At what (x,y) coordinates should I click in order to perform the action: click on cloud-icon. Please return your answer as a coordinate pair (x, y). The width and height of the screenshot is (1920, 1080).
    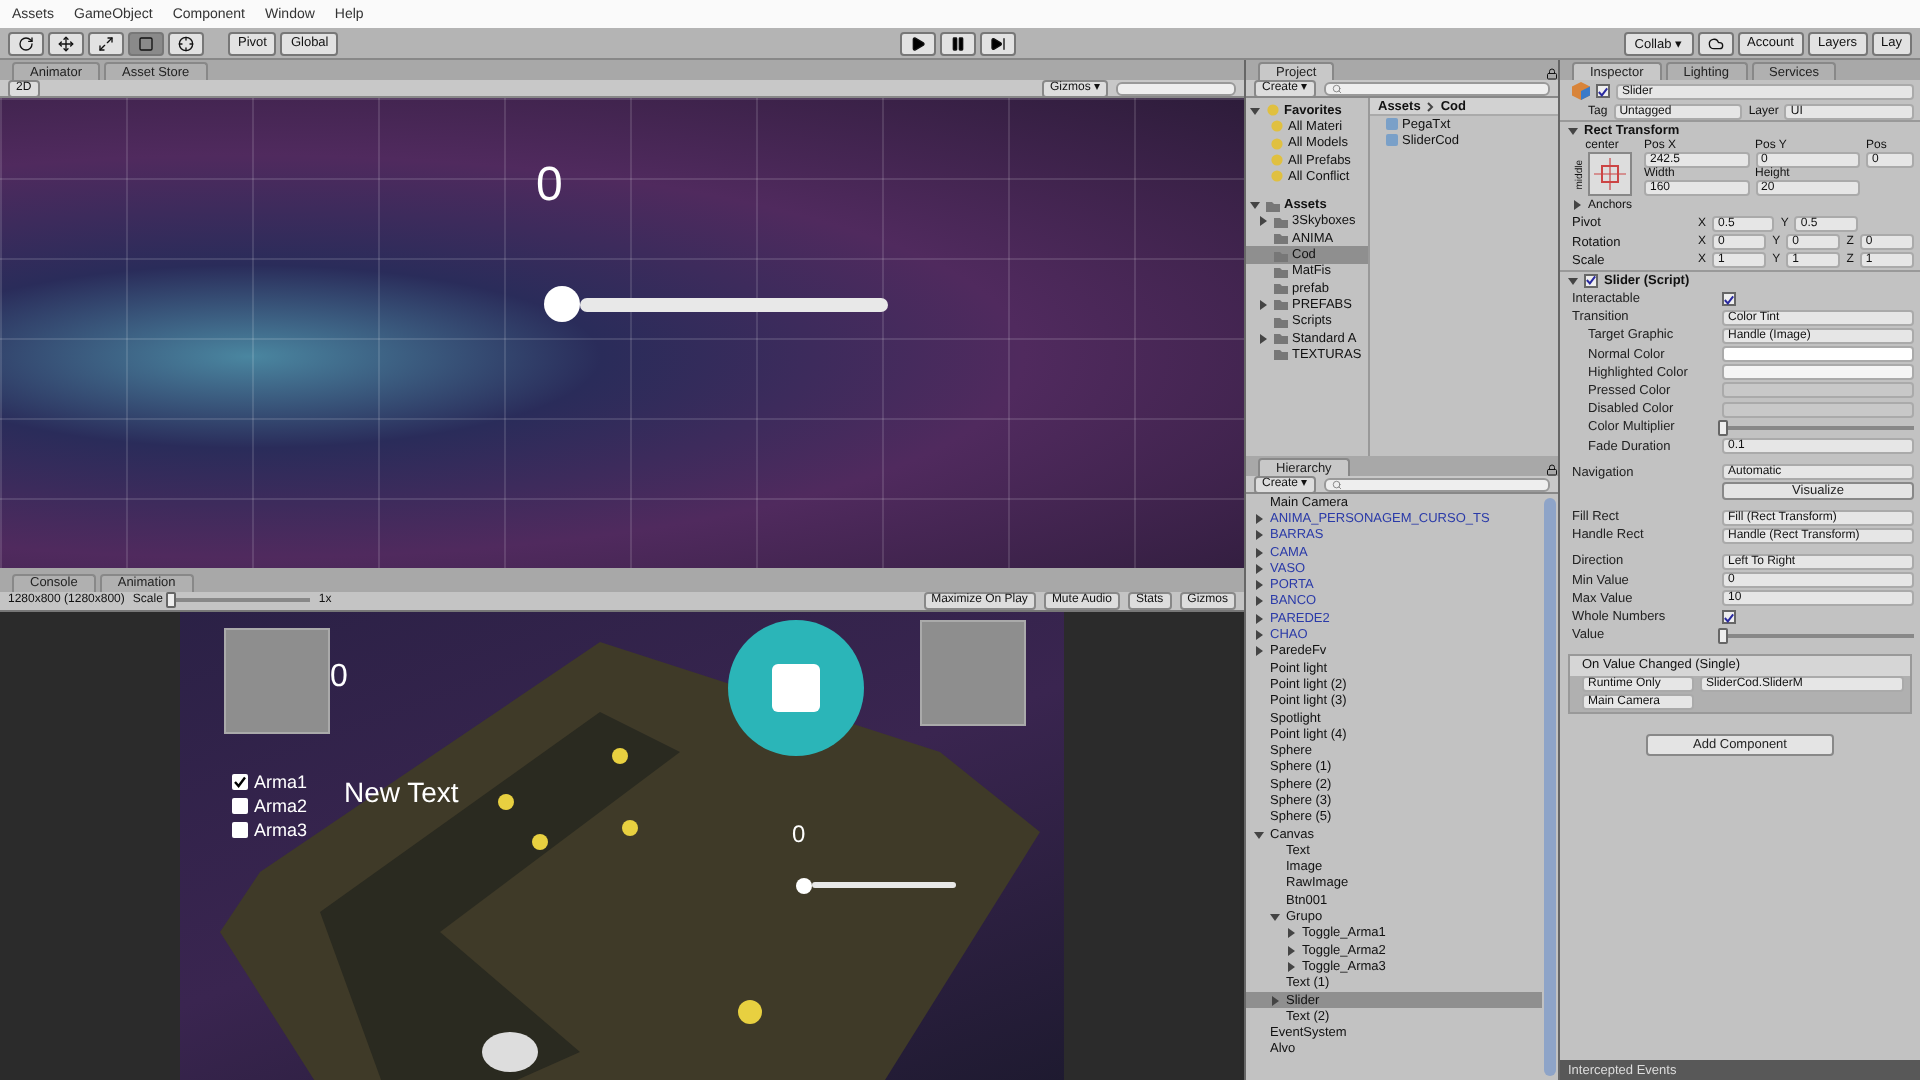
    Looking at the image, I should click on (1715, 43).